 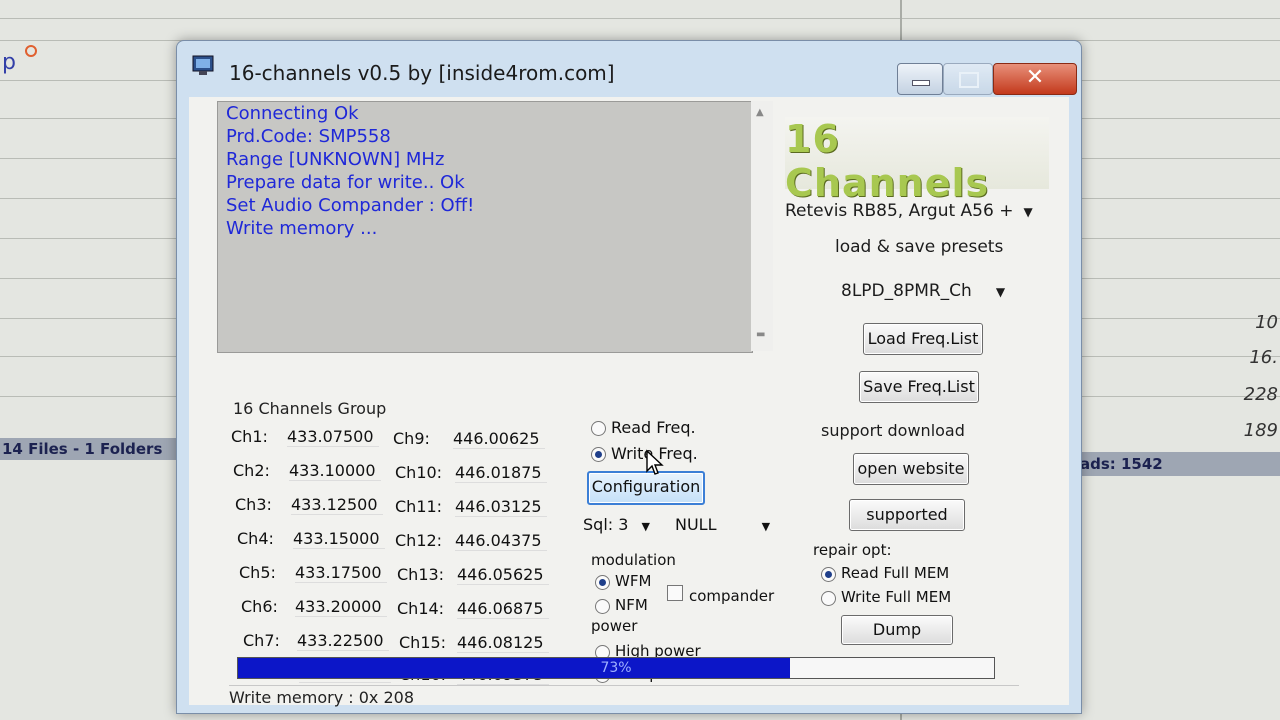 I want to click on bg-number: 189, so click(x=1260, y=430).